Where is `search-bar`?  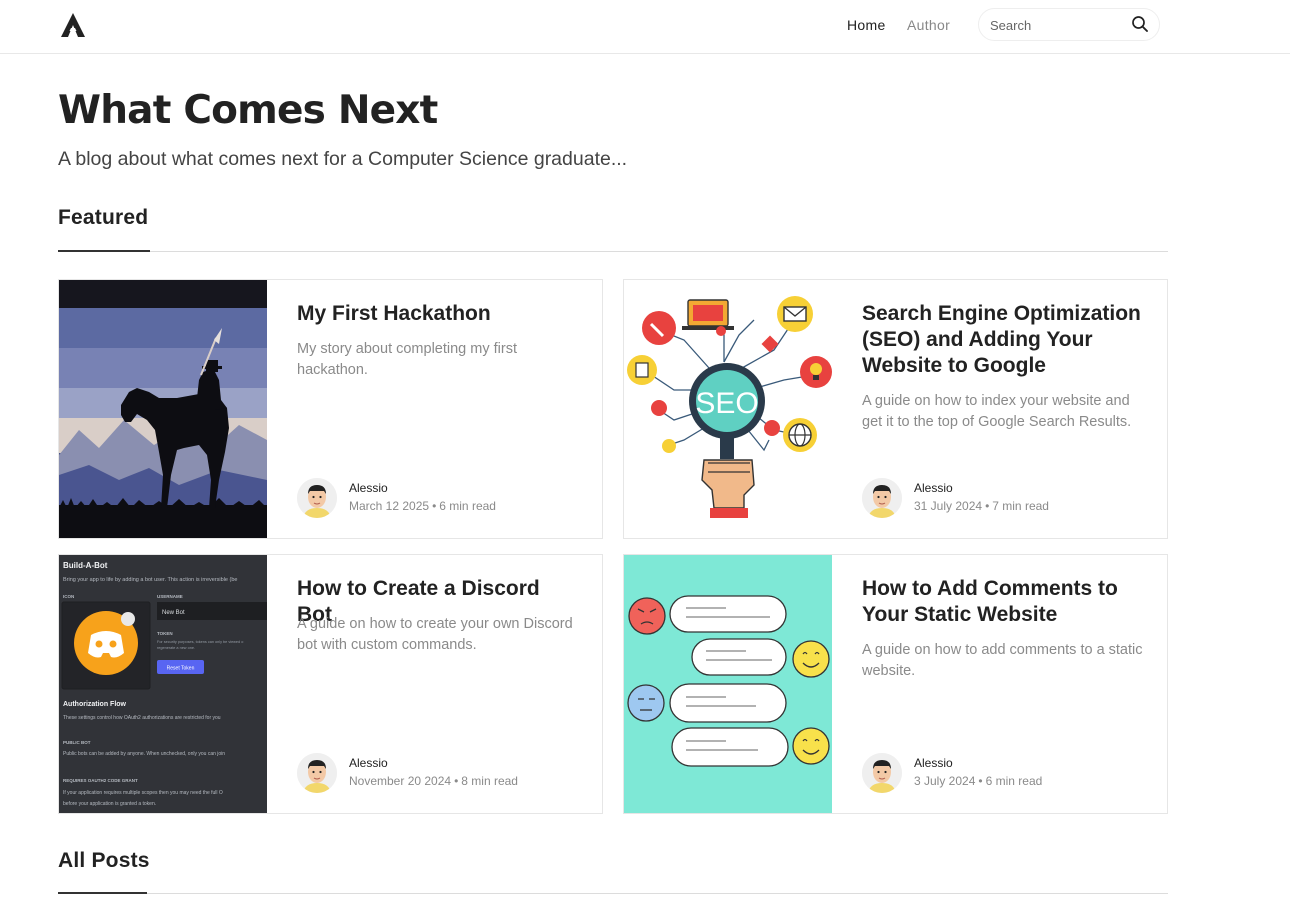
search-bar is located at coordinates (1069, 24).